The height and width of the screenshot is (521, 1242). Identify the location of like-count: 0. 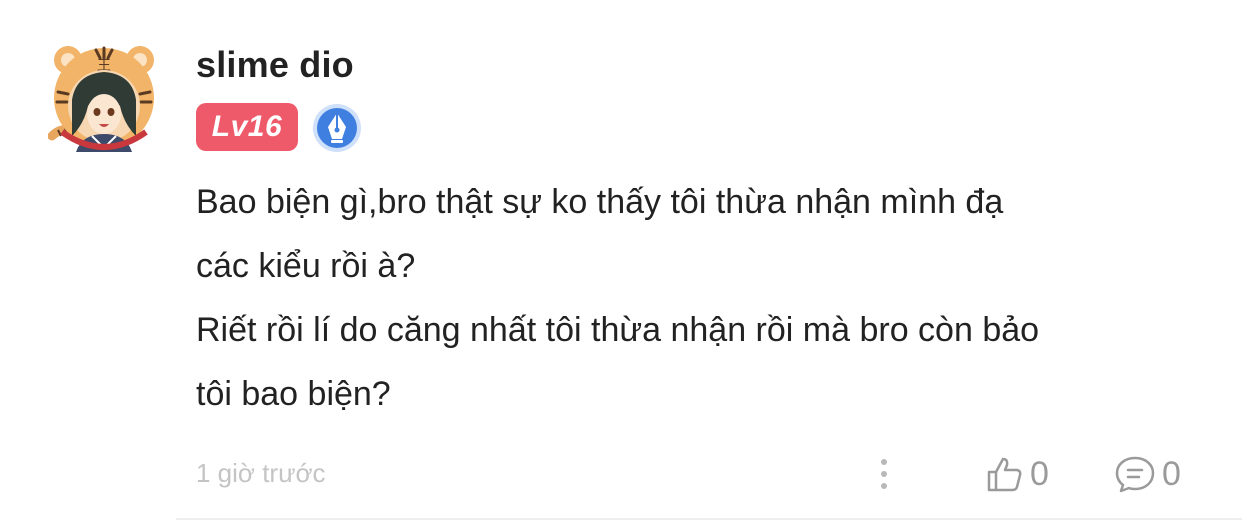
(1039, 474).